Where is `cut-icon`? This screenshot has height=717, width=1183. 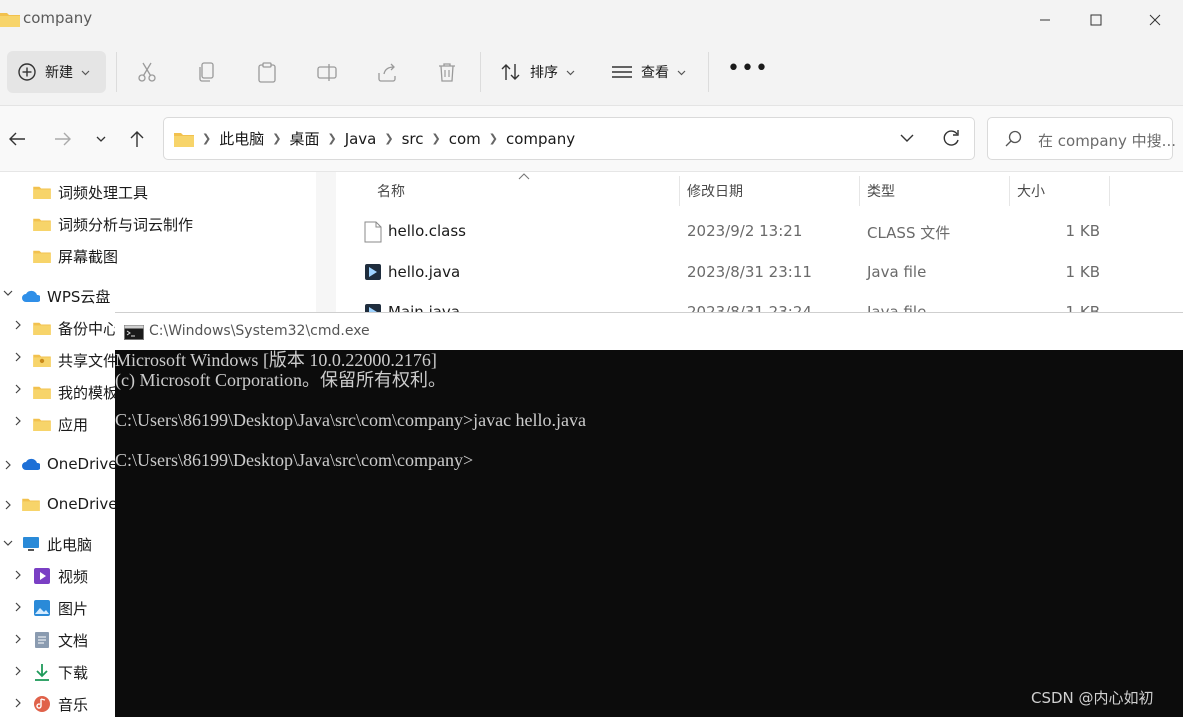
cut-icon is located at coordinates (147, 72).